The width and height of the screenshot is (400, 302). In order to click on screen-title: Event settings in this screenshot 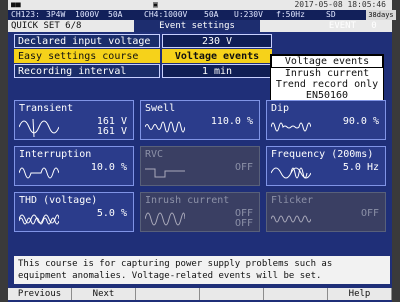, I will do `click(197, 26)`.